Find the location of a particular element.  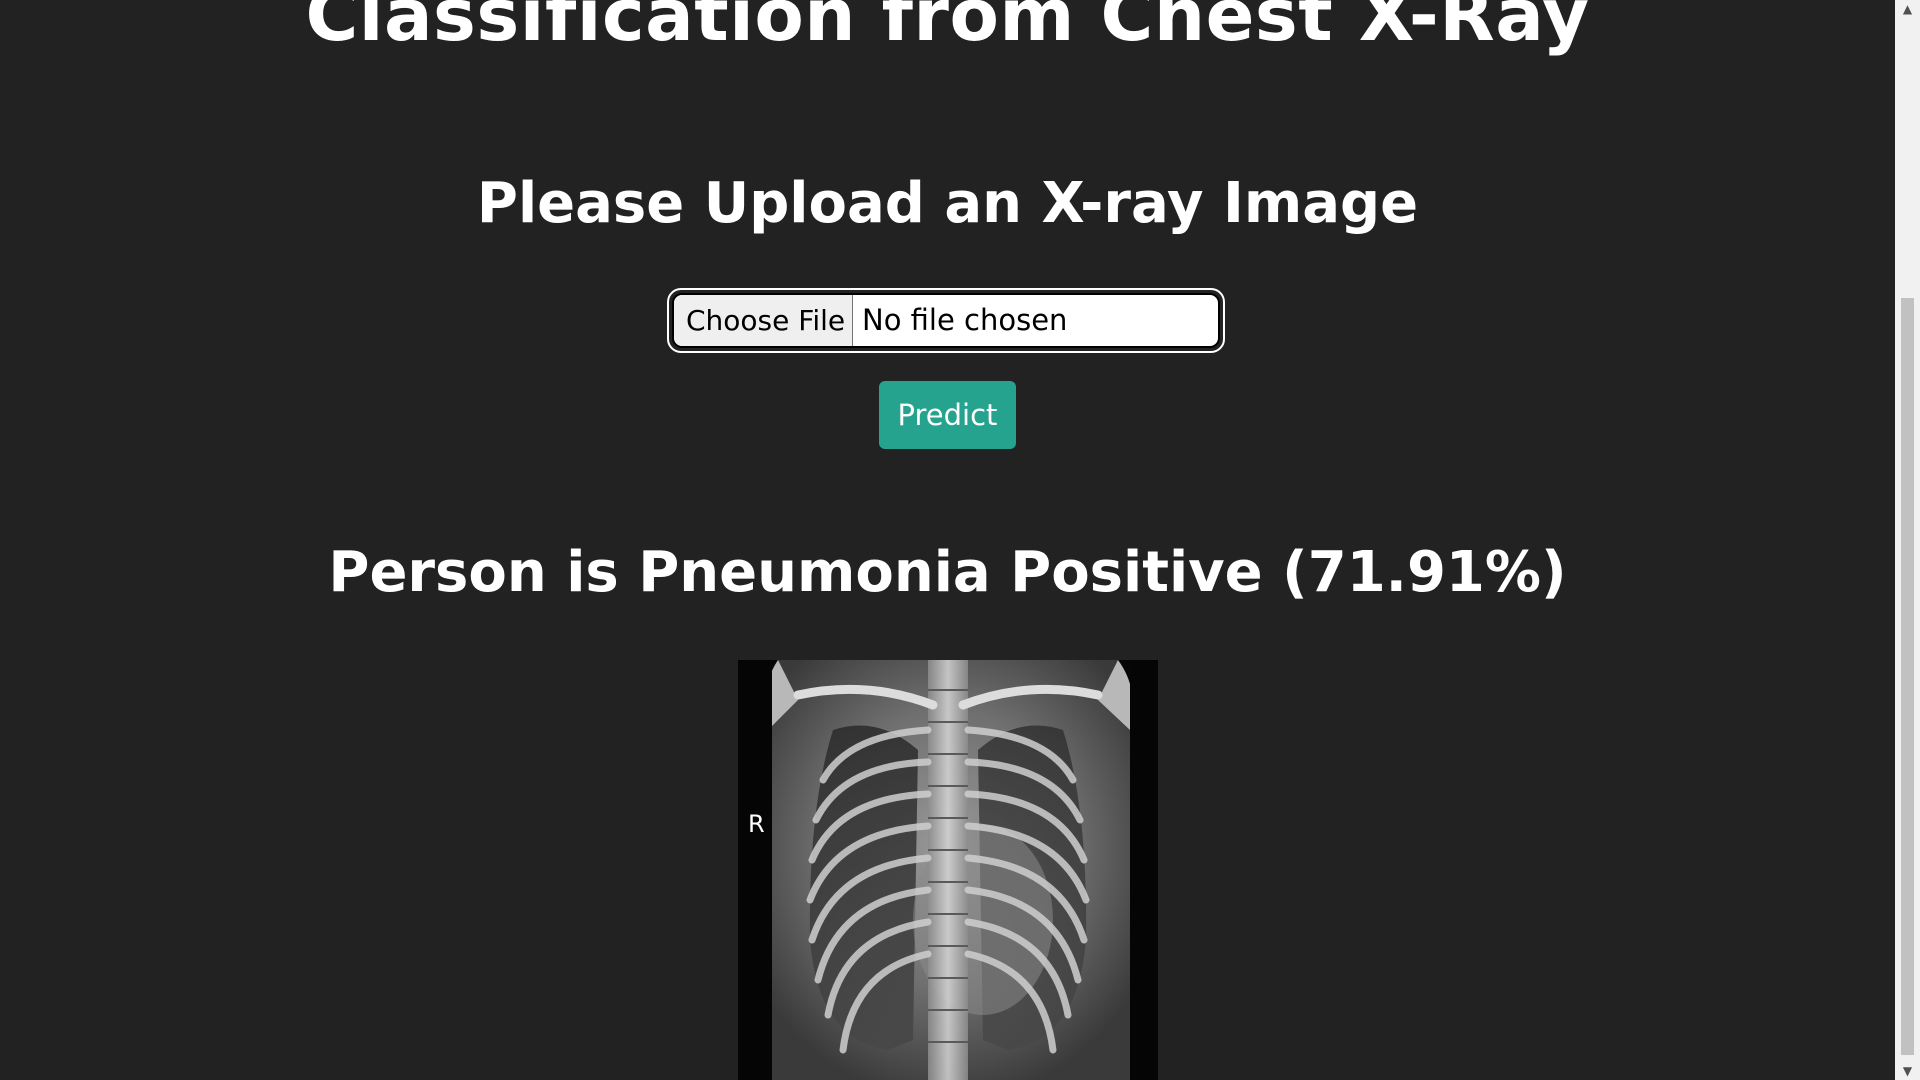

scrollbar-thumb is located at coordinates (1907, 676).